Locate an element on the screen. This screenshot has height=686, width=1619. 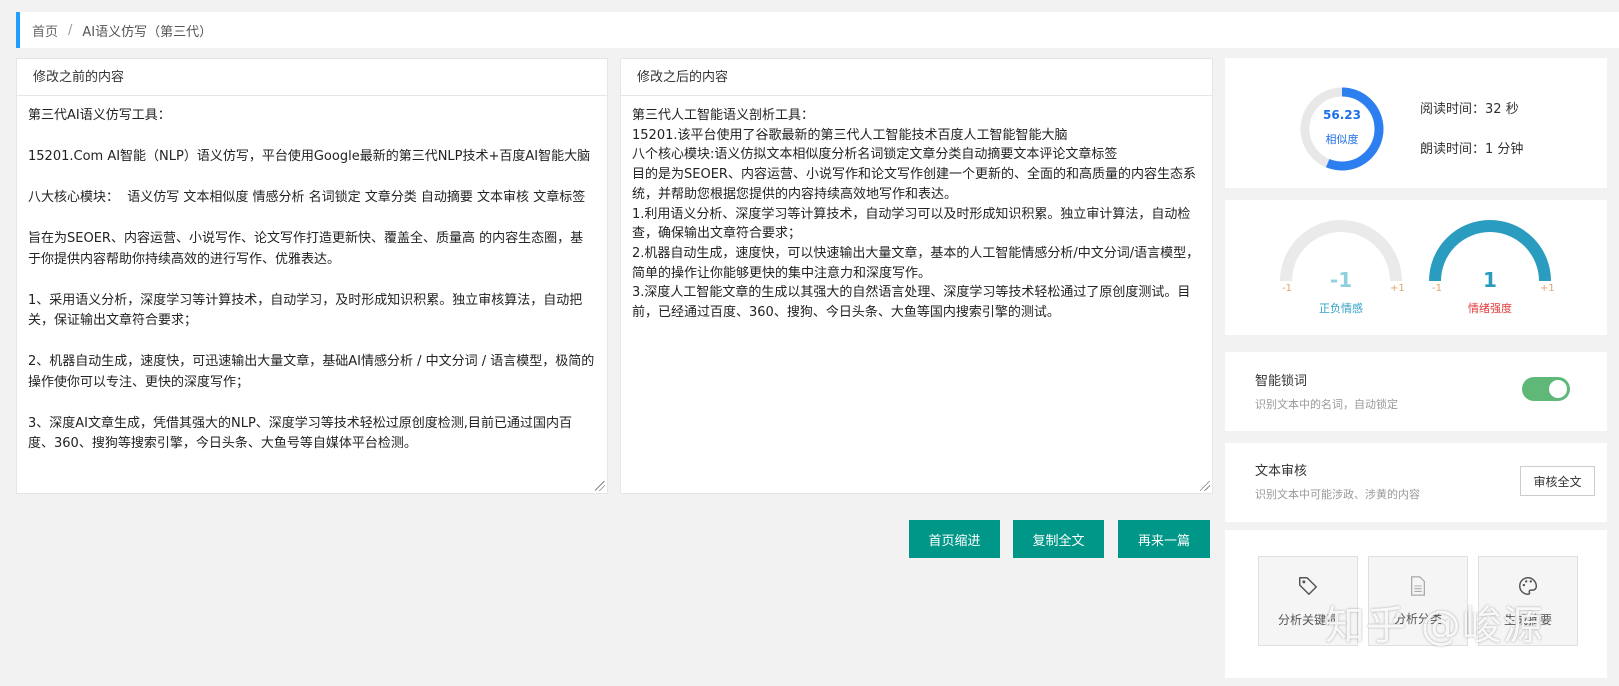
original-content-title: 修改之前的内容 is located at coordinates (312, 77).